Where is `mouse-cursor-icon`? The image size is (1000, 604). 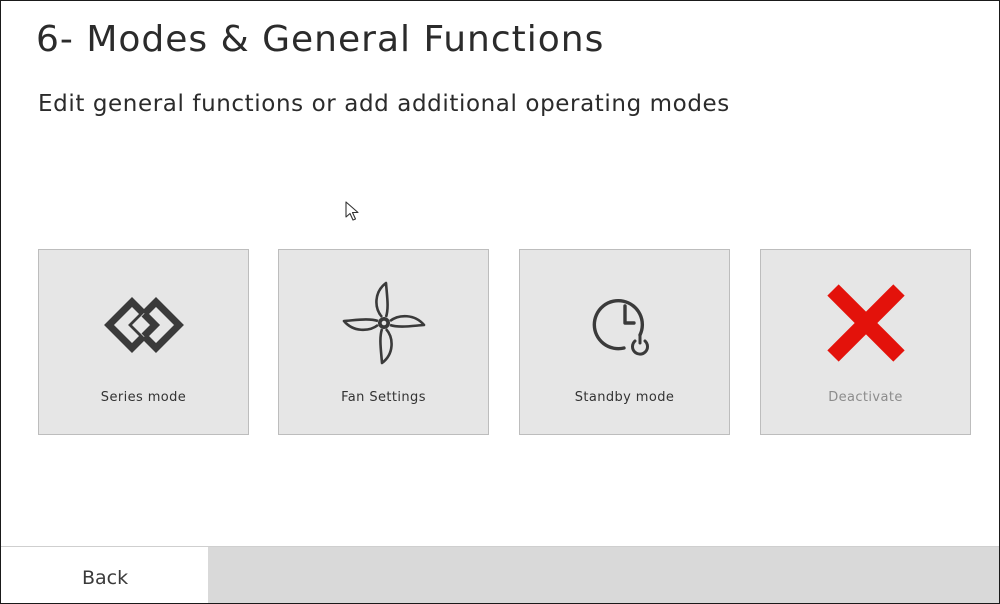 mouse-cursor-icon is located at coordinates (352, 211).